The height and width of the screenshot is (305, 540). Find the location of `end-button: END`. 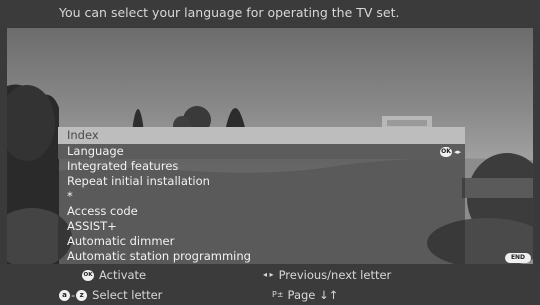

end-button: END is located at coordinates (518, 258).